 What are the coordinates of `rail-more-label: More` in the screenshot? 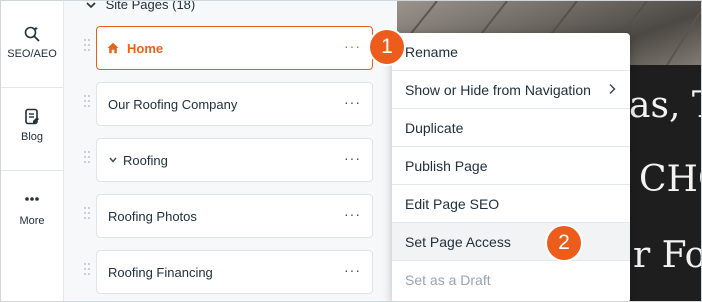 It's located at (32, 221).